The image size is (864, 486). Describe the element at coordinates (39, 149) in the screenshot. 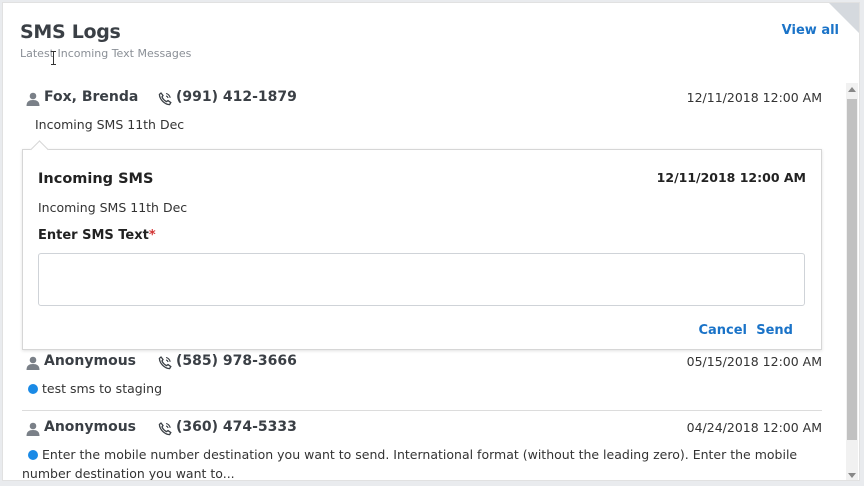

I see `popover-caret` at that location.